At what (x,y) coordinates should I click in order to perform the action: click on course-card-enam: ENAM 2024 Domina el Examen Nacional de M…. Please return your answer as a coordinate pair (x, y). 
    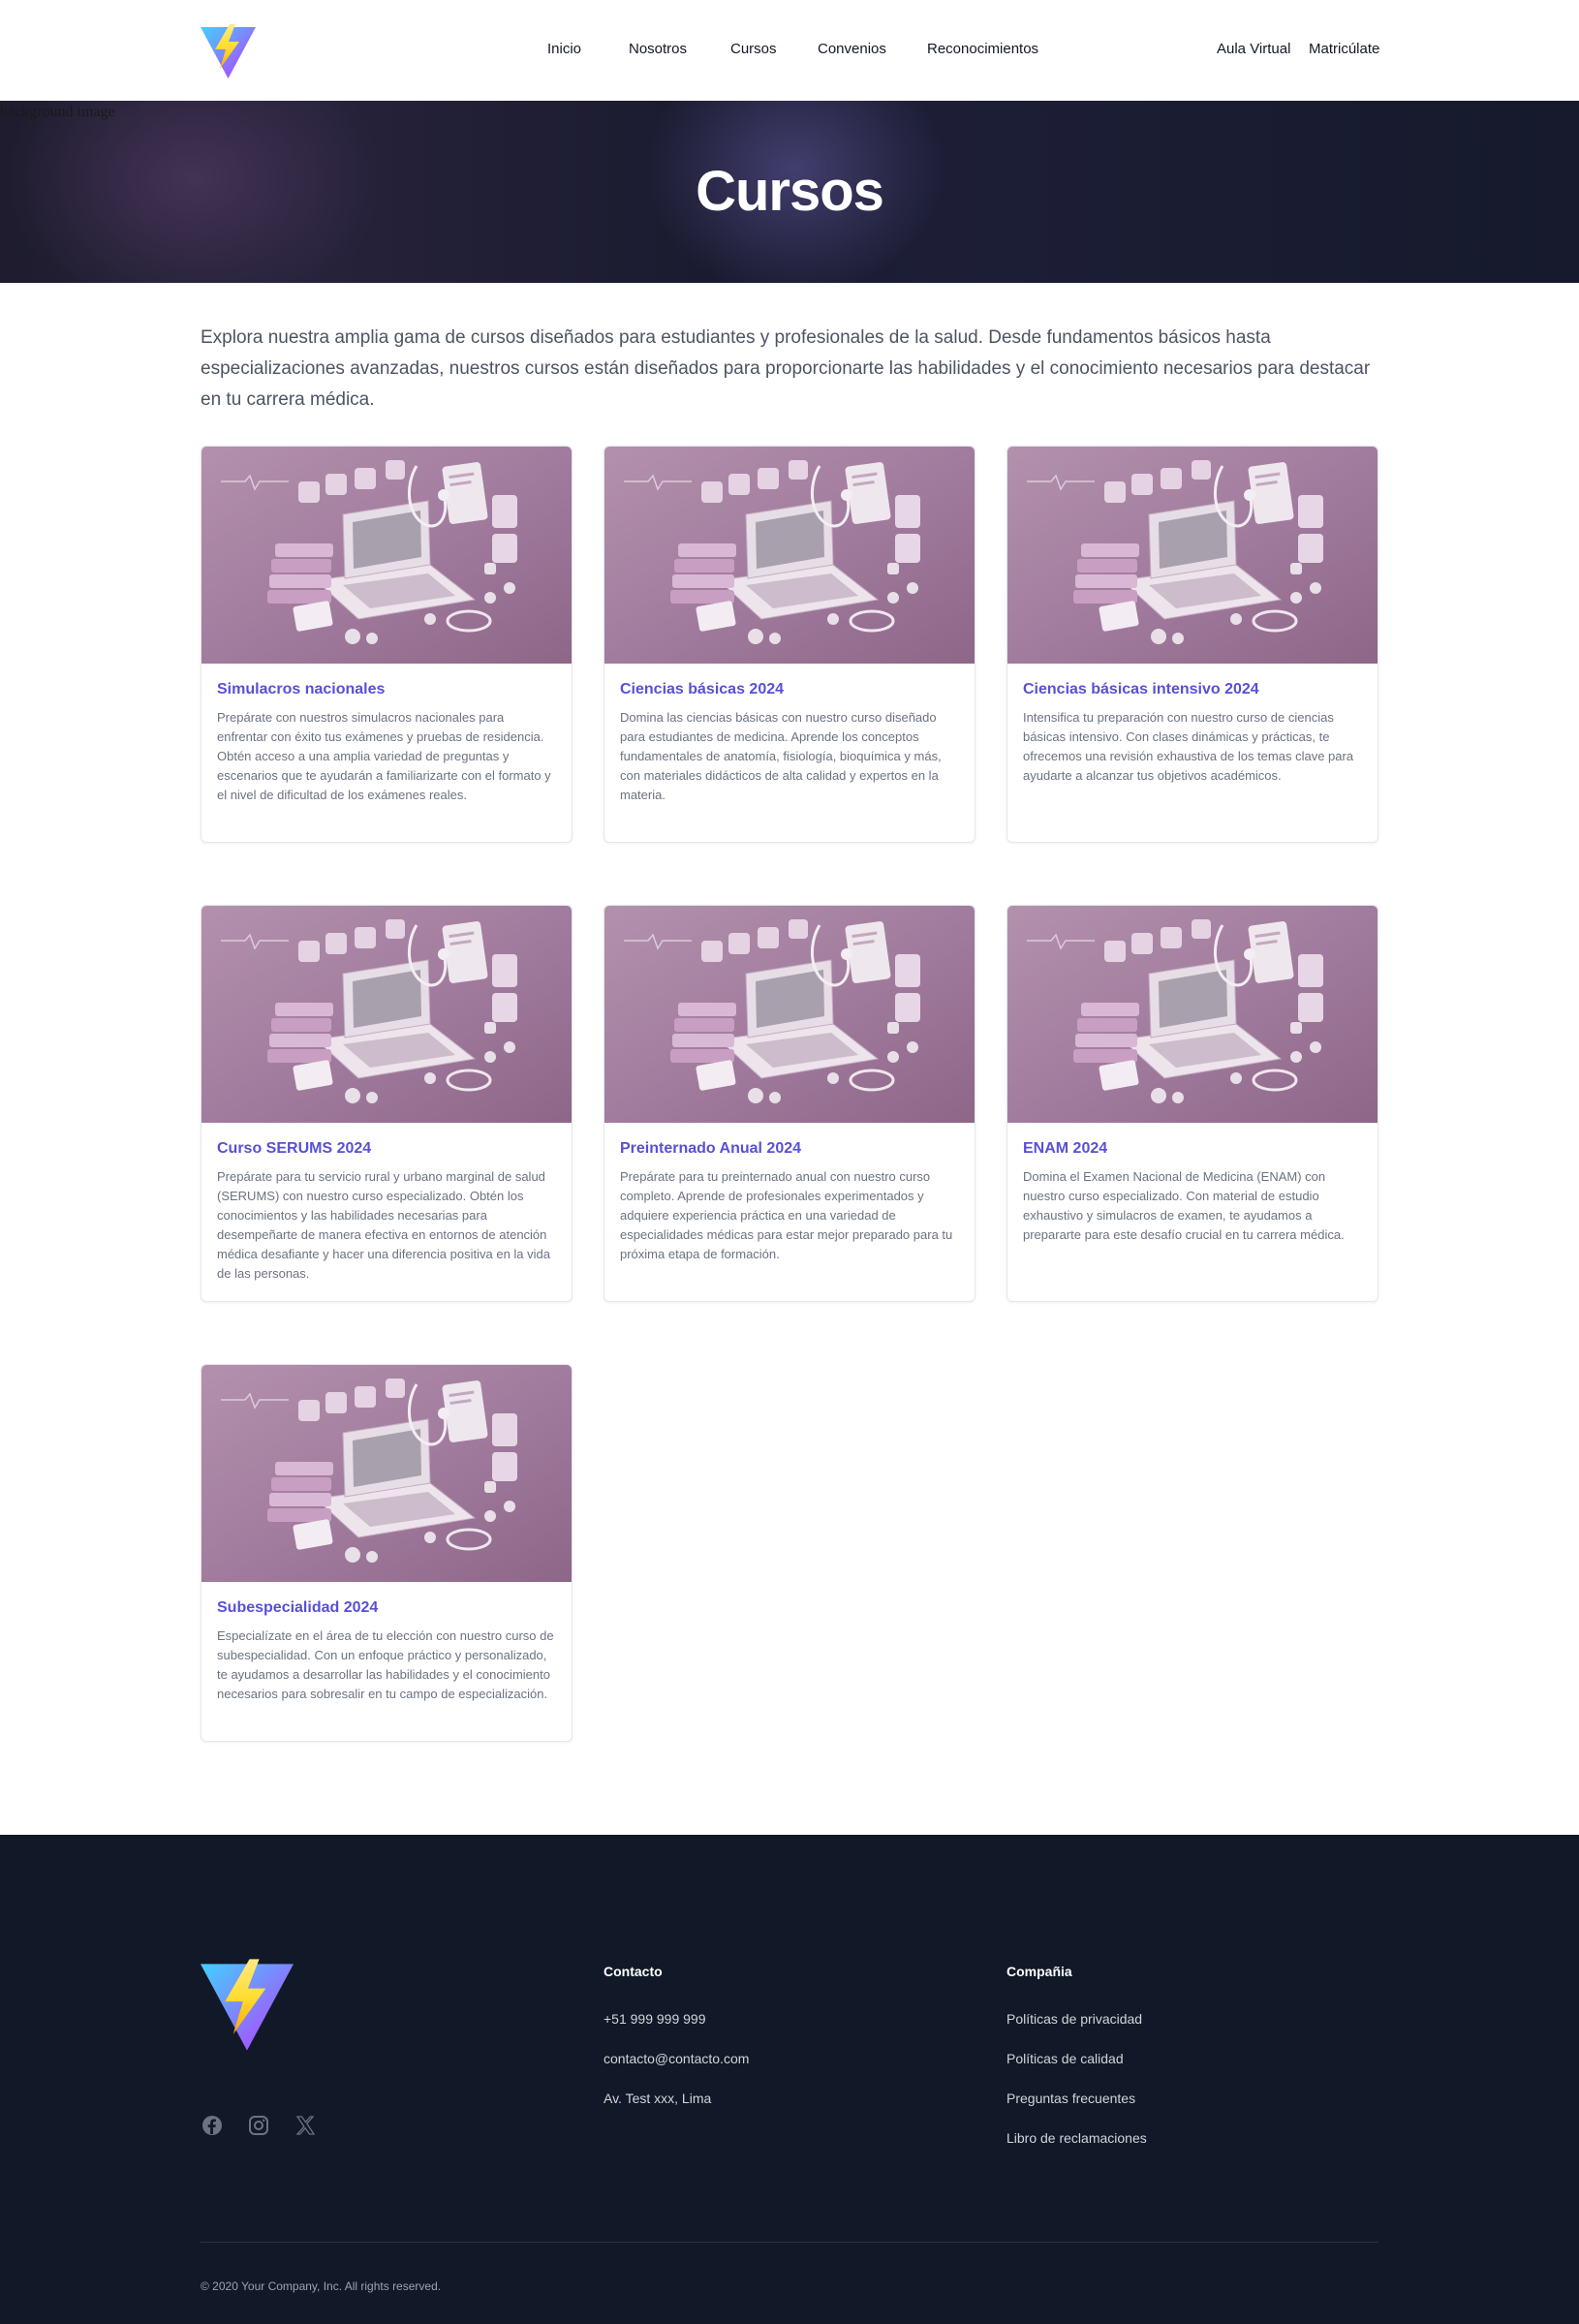
    Looking at the image, I should click on (1192, 1103).